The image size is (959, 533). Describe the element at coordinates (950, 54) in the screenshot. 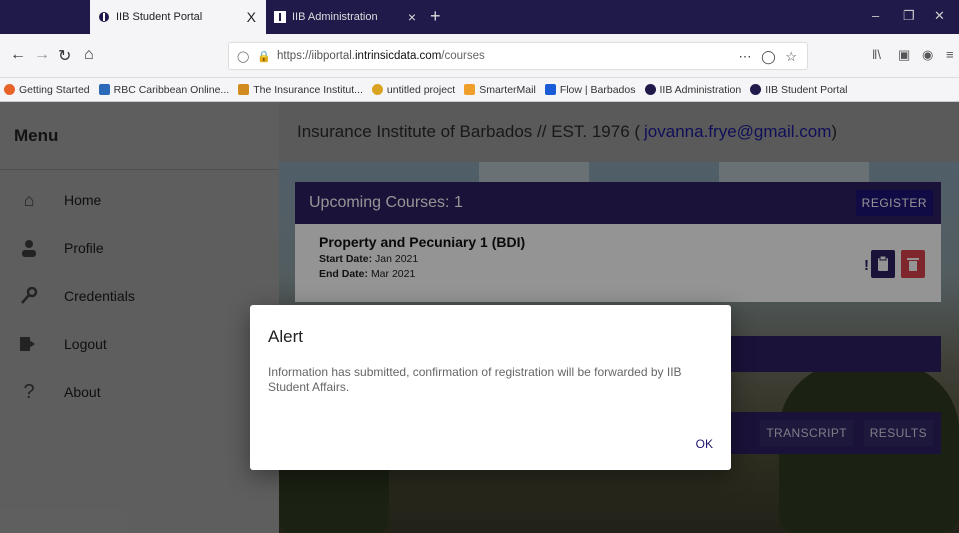

I see `menu-icon: ≡` at that location.